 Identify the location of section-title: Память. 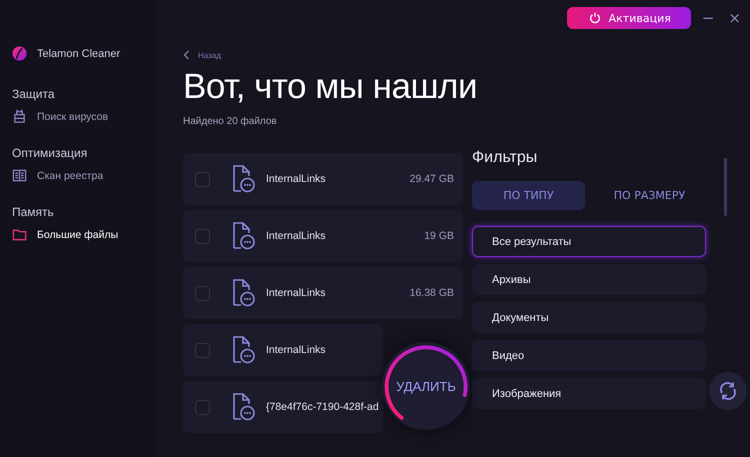
(33, 212).